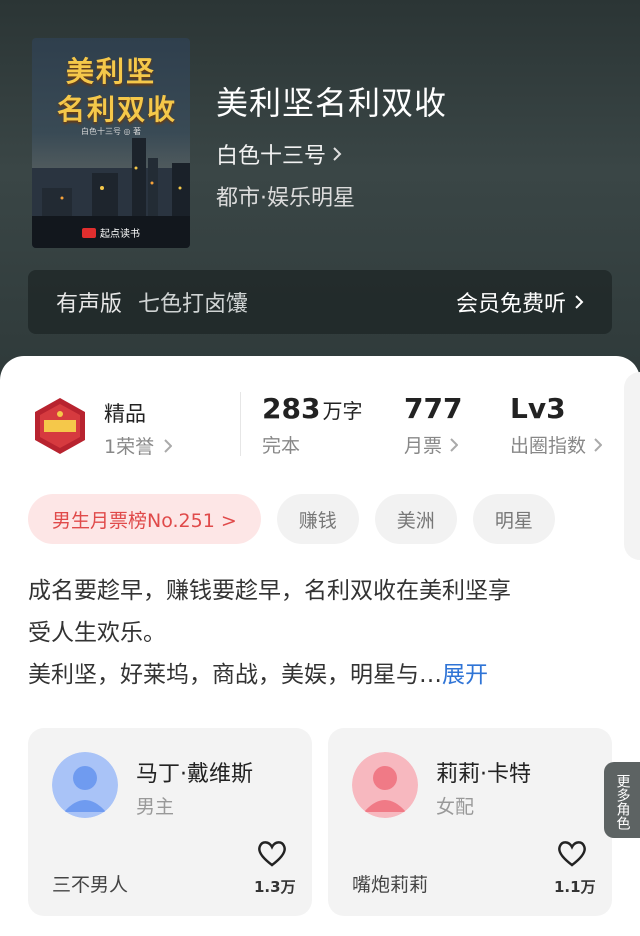 The image size is (640, 936). Describe the element at coordinates (125, 414) in the screenshot. I see `honor-title: 精品` at that location.